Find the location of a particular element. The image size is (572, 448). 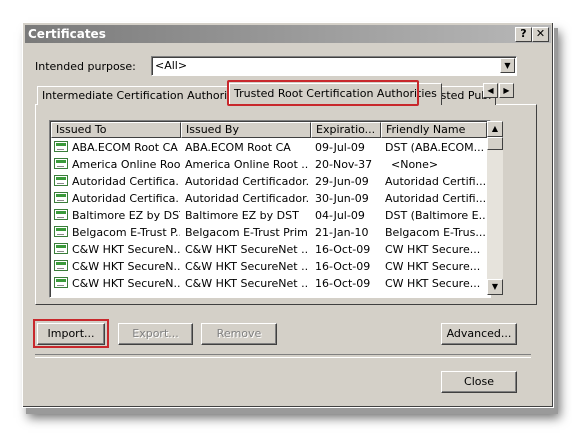

vertical-scrollbar: ▲ ▼ is located at coordinates (495, 208).